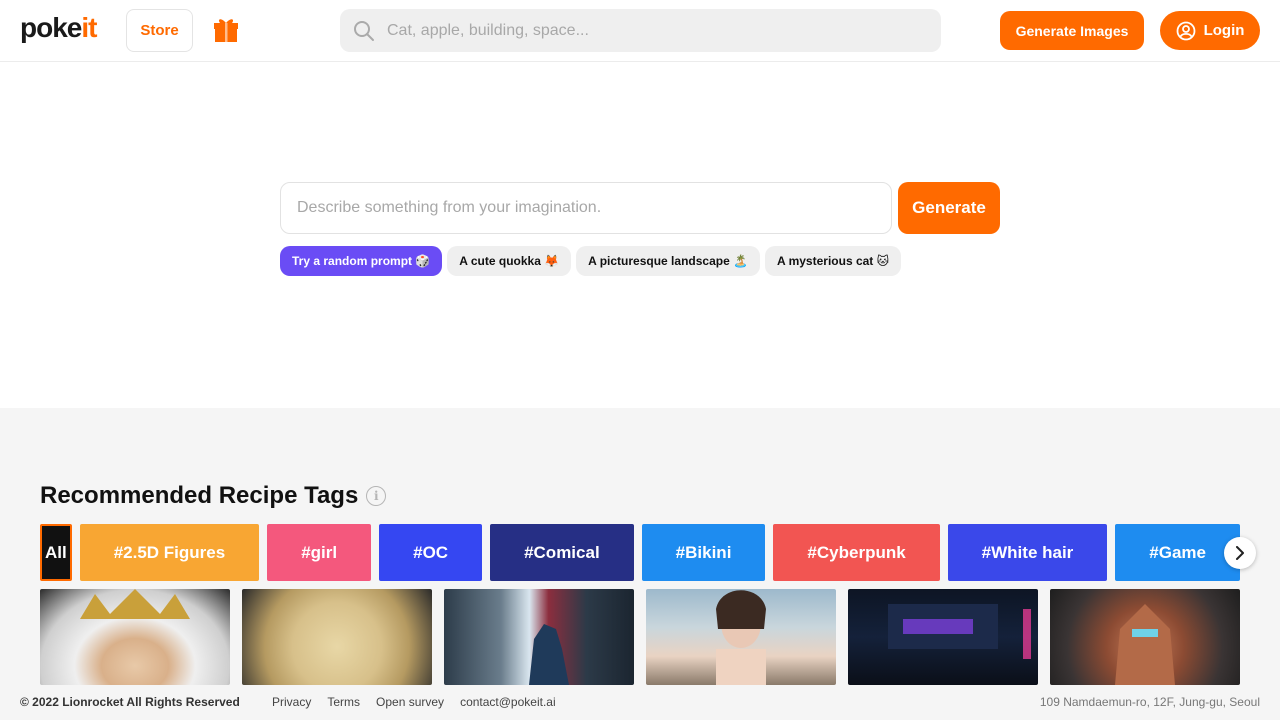 The image size is (1280, 720). I want to click on prompt-input, so click(587, 208).